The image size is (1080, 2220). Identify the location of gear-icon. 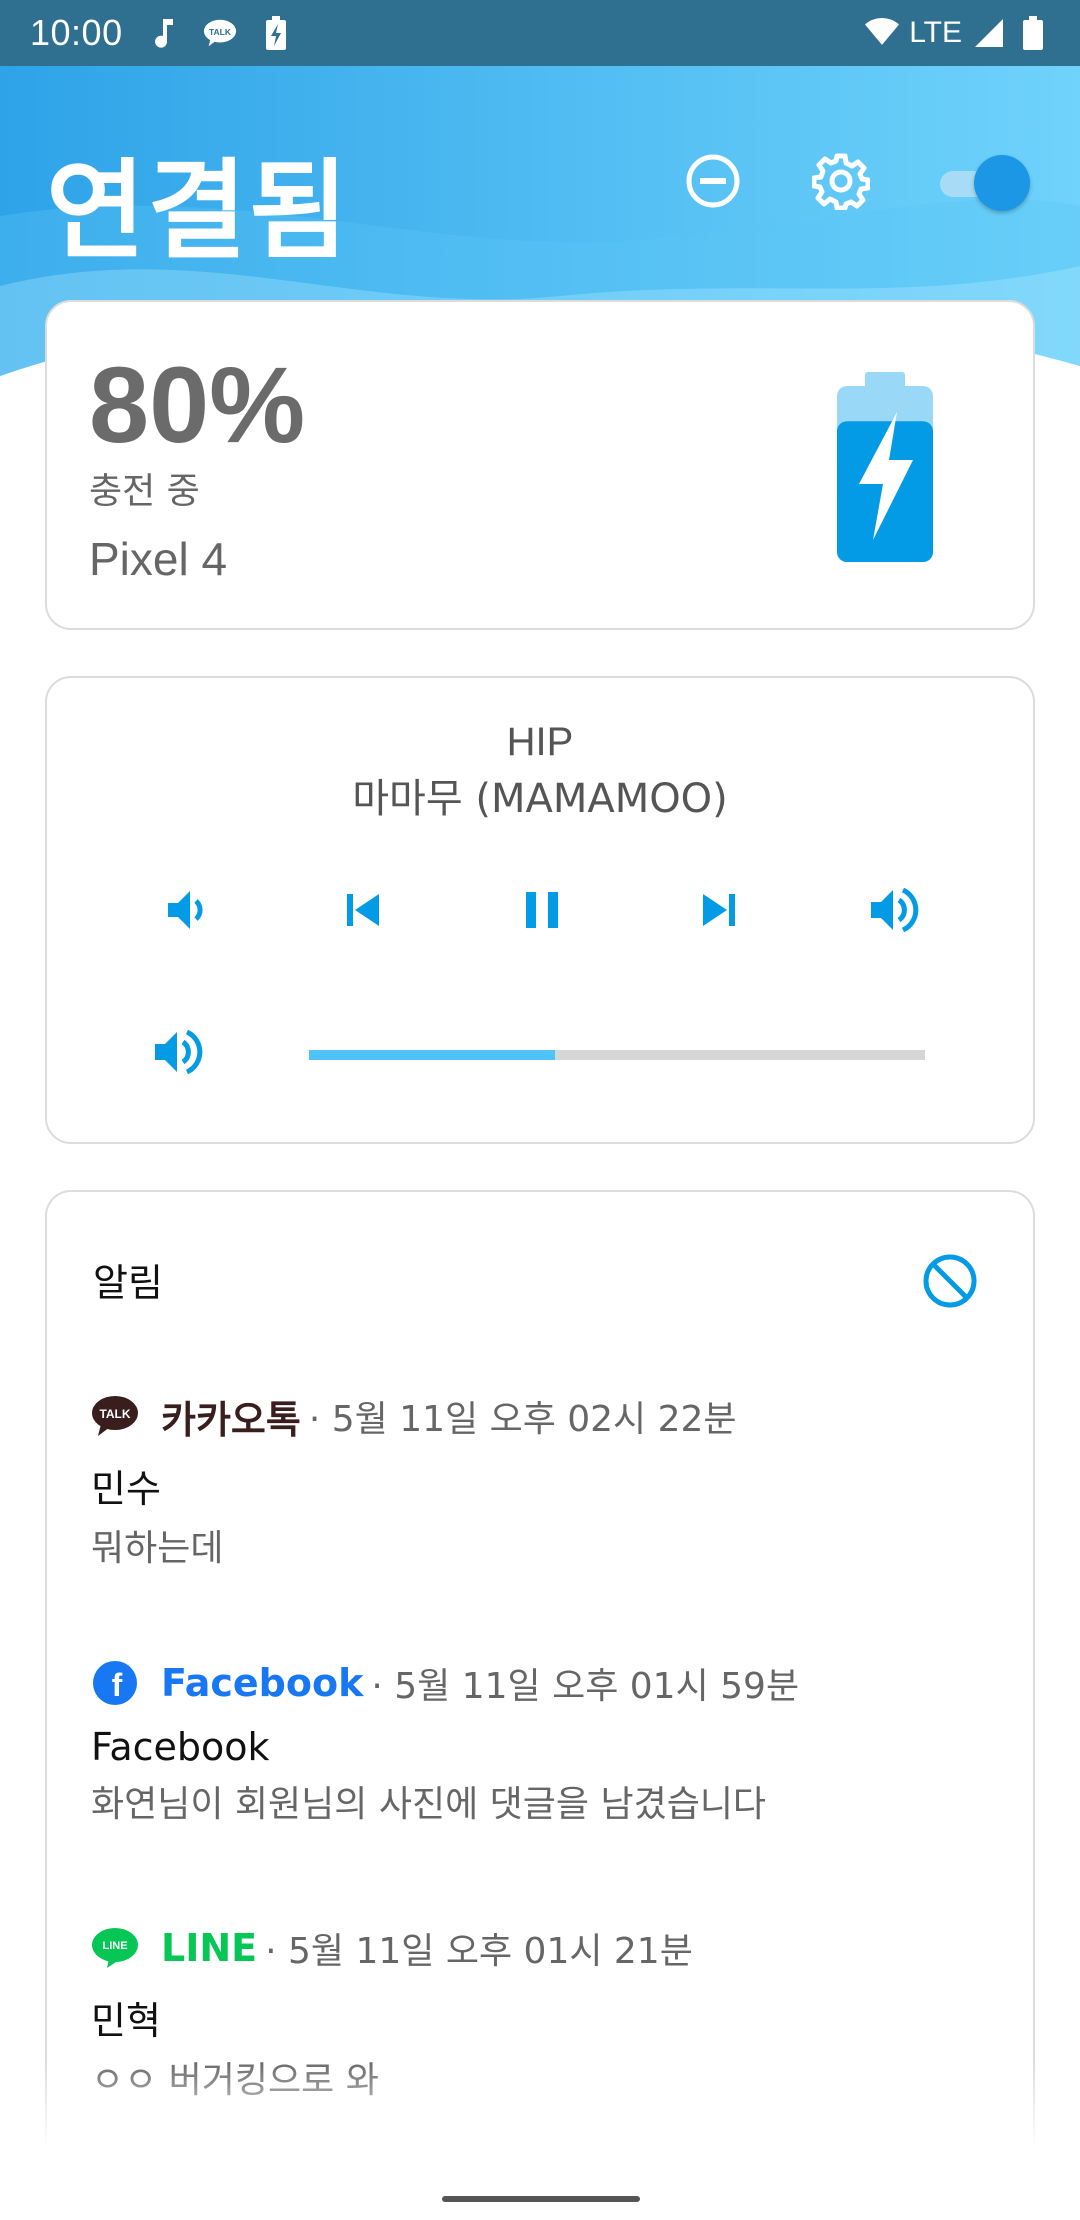
(841, 183).